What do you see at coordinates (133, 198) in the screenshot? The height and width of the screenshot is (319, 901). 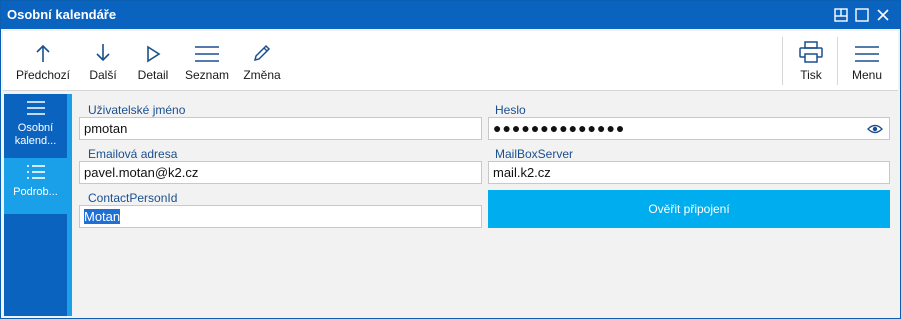 I see `contact-person-label: ContactPersonId` at bounding box center [133, 198].